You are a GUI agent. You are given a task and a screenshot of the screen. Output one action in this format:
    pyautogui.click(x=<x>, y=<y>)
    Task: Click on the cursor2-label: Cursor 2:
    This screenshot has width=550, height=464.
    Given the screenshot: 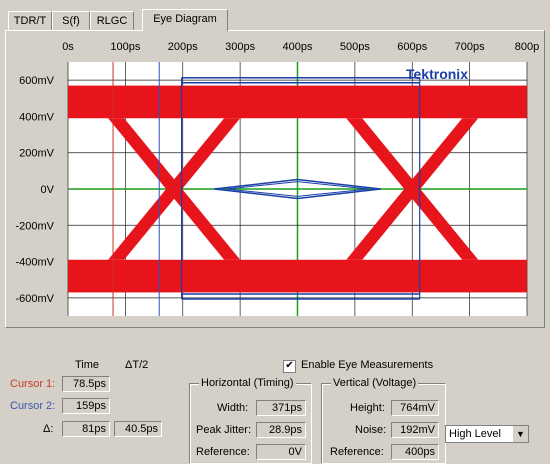 What is the action you would take?
    pyautogui.click(x=33, y=406)
    